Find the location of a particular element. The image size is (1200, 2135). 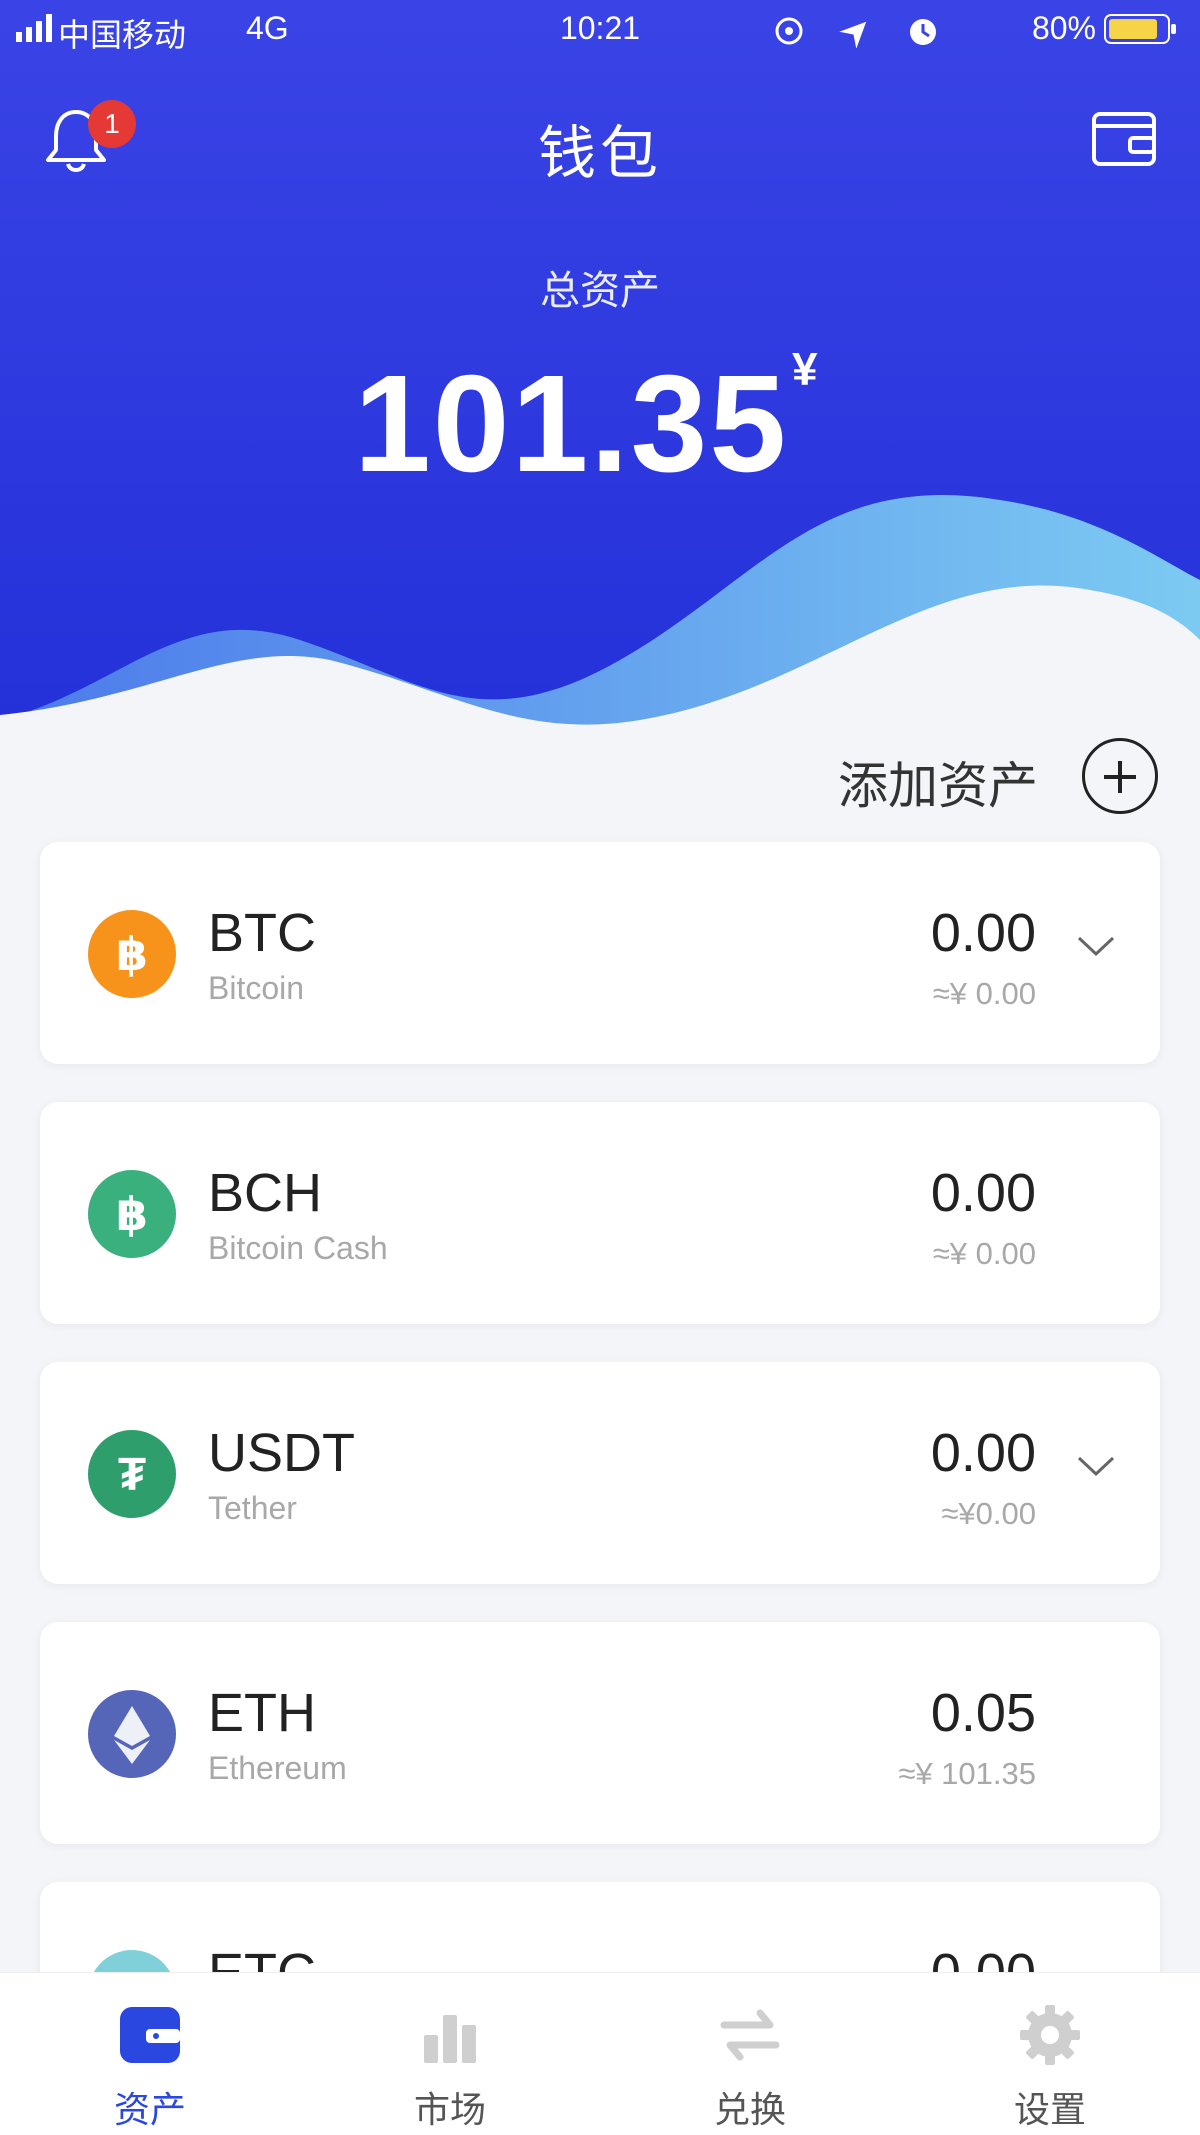

exchange-icon is located at coordinates (750, 2035).